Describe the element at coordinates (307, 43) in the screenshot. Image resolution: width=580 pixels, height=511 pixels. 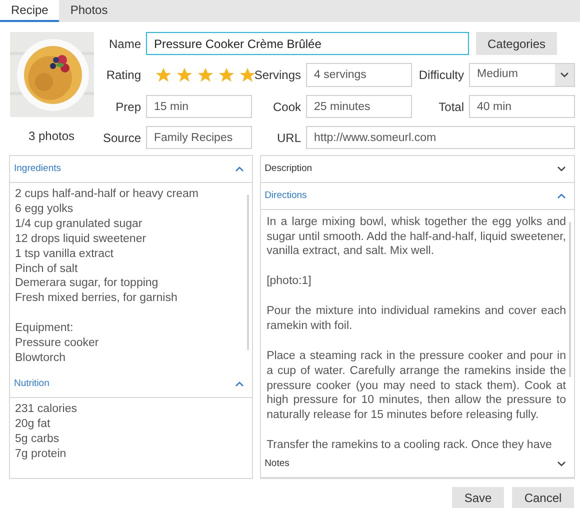
I see `text-field: Pressure Cooker Crème Brûlée` at that location.